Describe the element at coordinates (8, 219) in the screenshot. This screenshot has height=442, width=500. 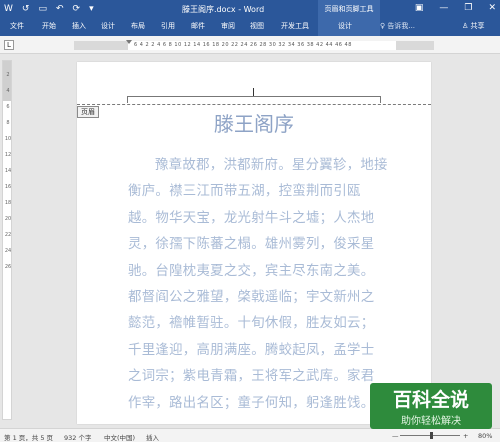
I see `vruler-number: 20` at that location.